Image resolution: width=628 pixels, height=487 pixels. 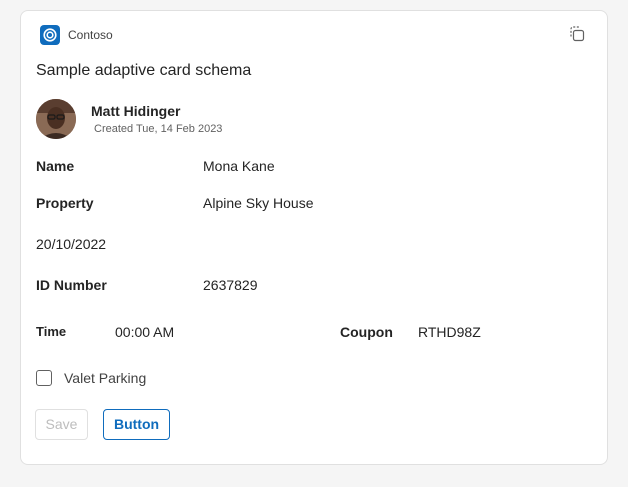 What do you see at coordinates (239, 166) in the screenshot?
I see `fact-value-name: Mona Kane` at bounding box center [239, 166].